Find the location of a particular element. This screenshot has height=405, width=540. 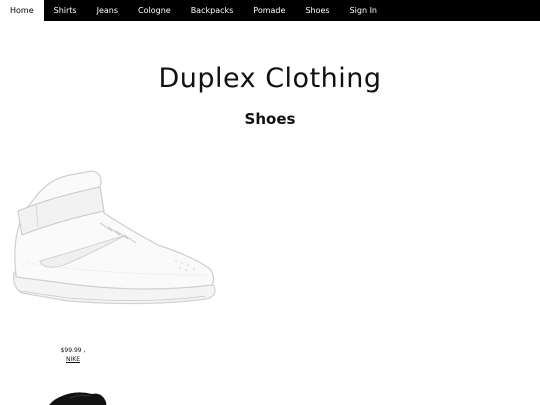

white-sneaker-image is located at coordinates (114, 240).